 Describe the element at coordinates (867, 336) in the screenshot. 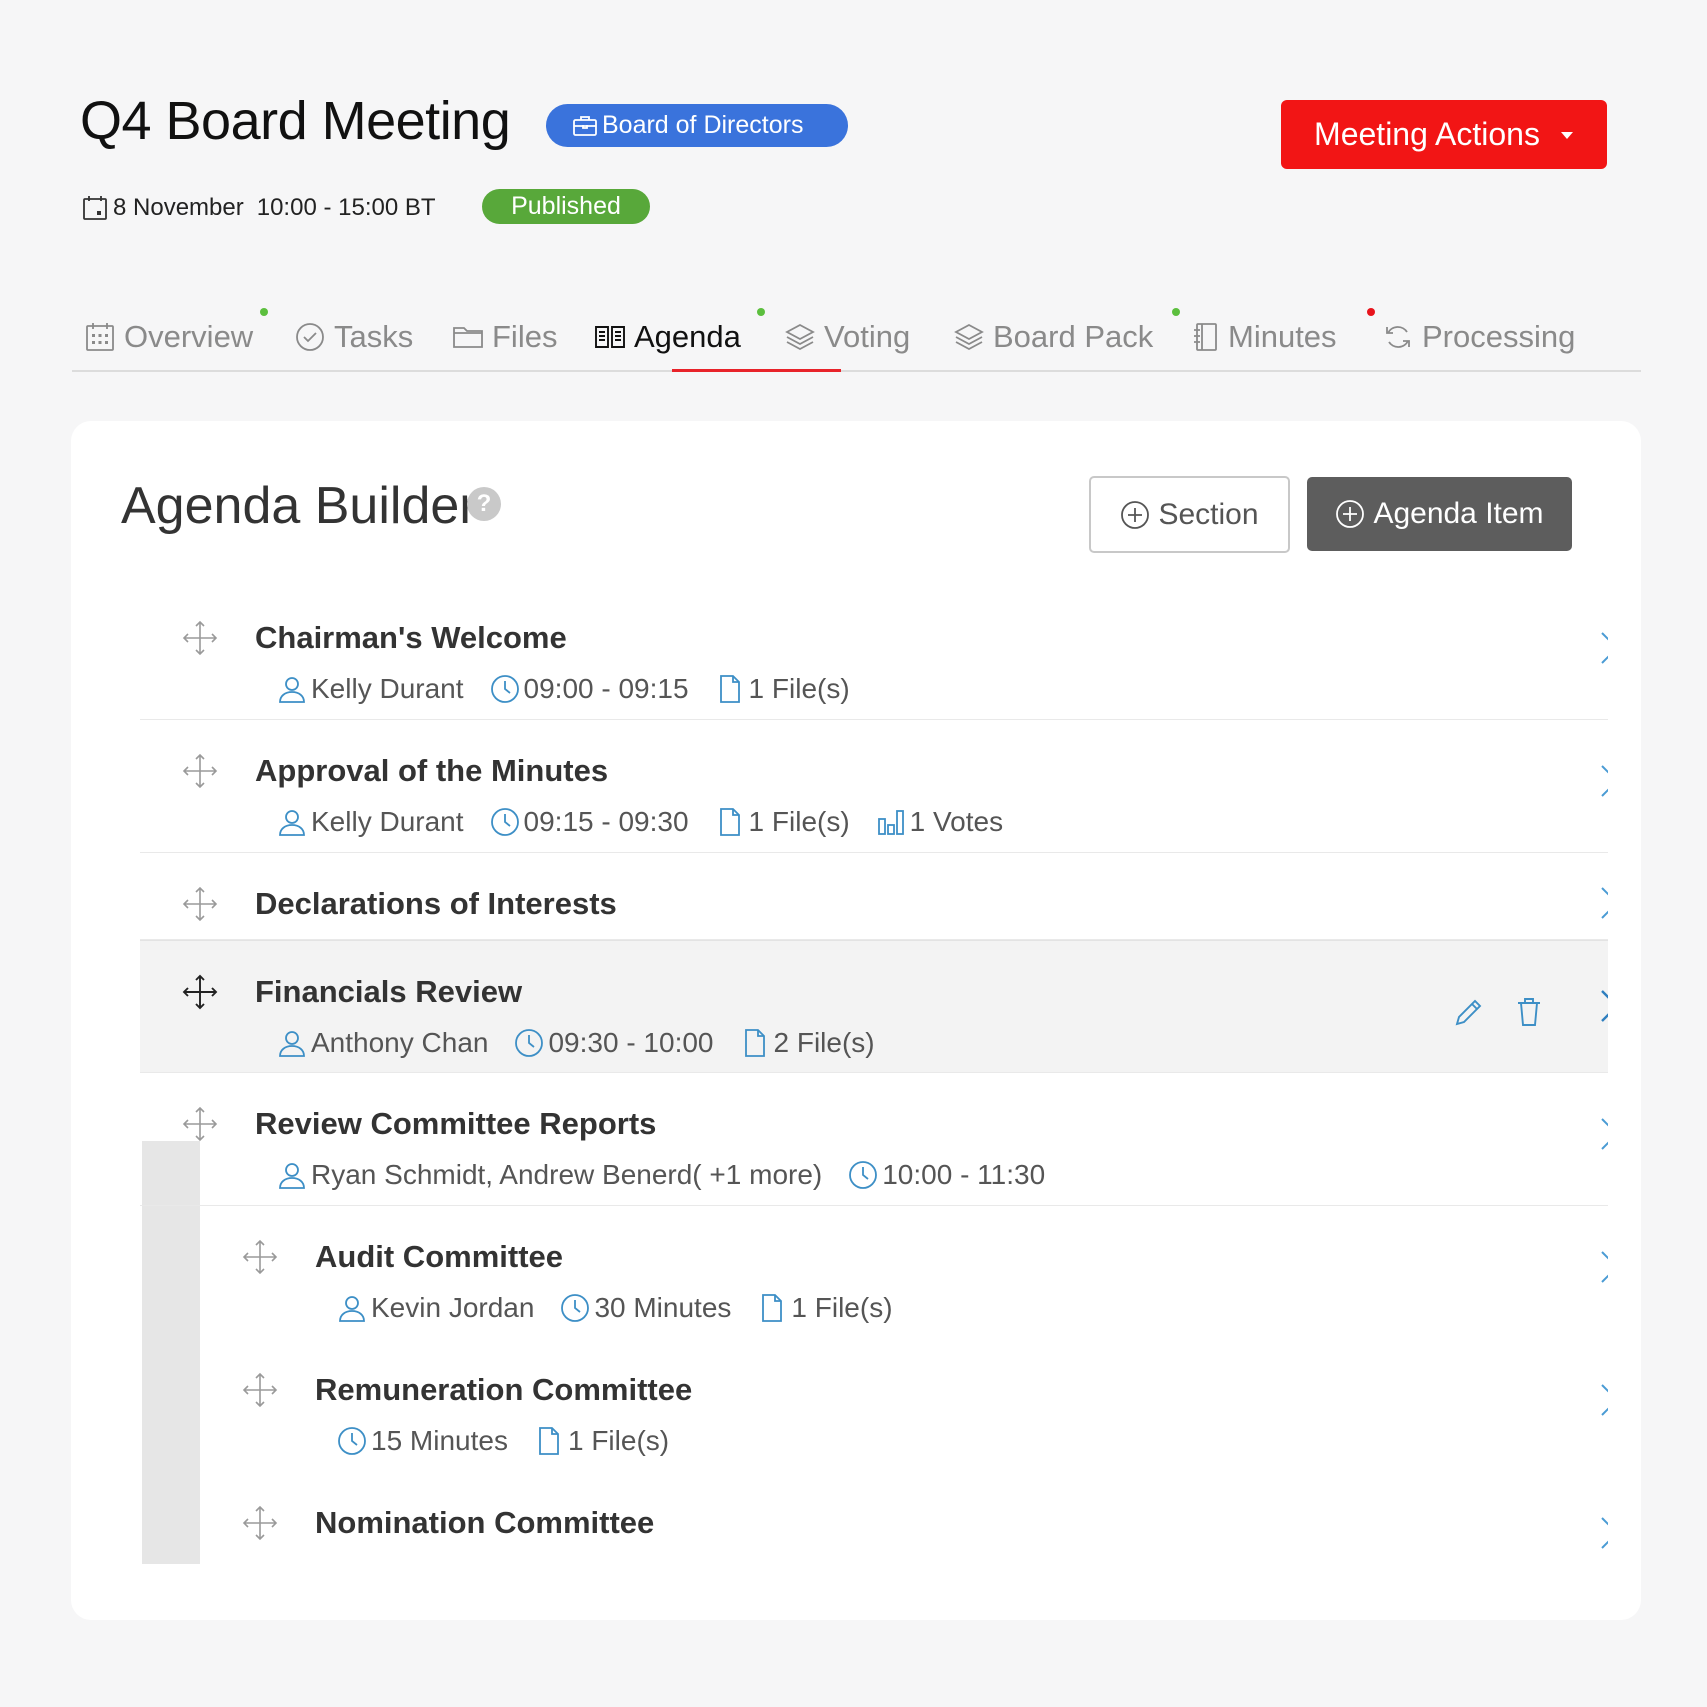

I see `tab-voting-label: Voting` at that location.